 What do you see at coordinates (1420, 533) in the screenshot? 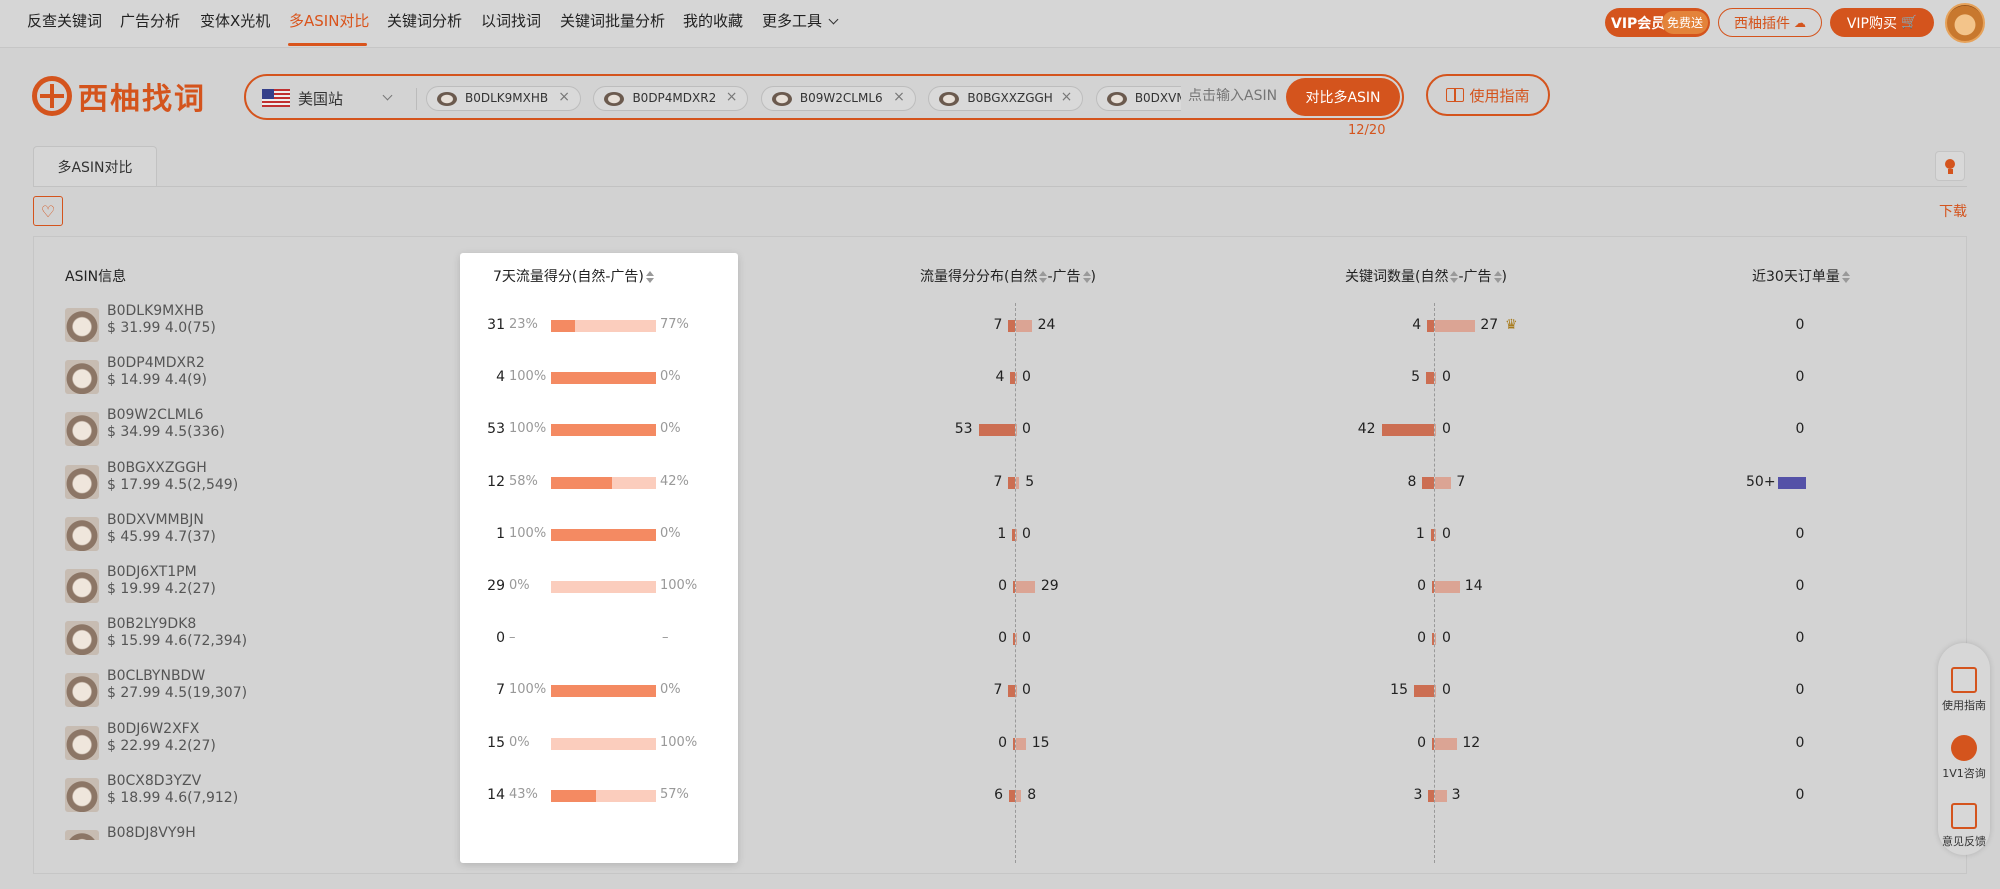
I see `keyword-natural: 1` at bounding box center [1420, 533].